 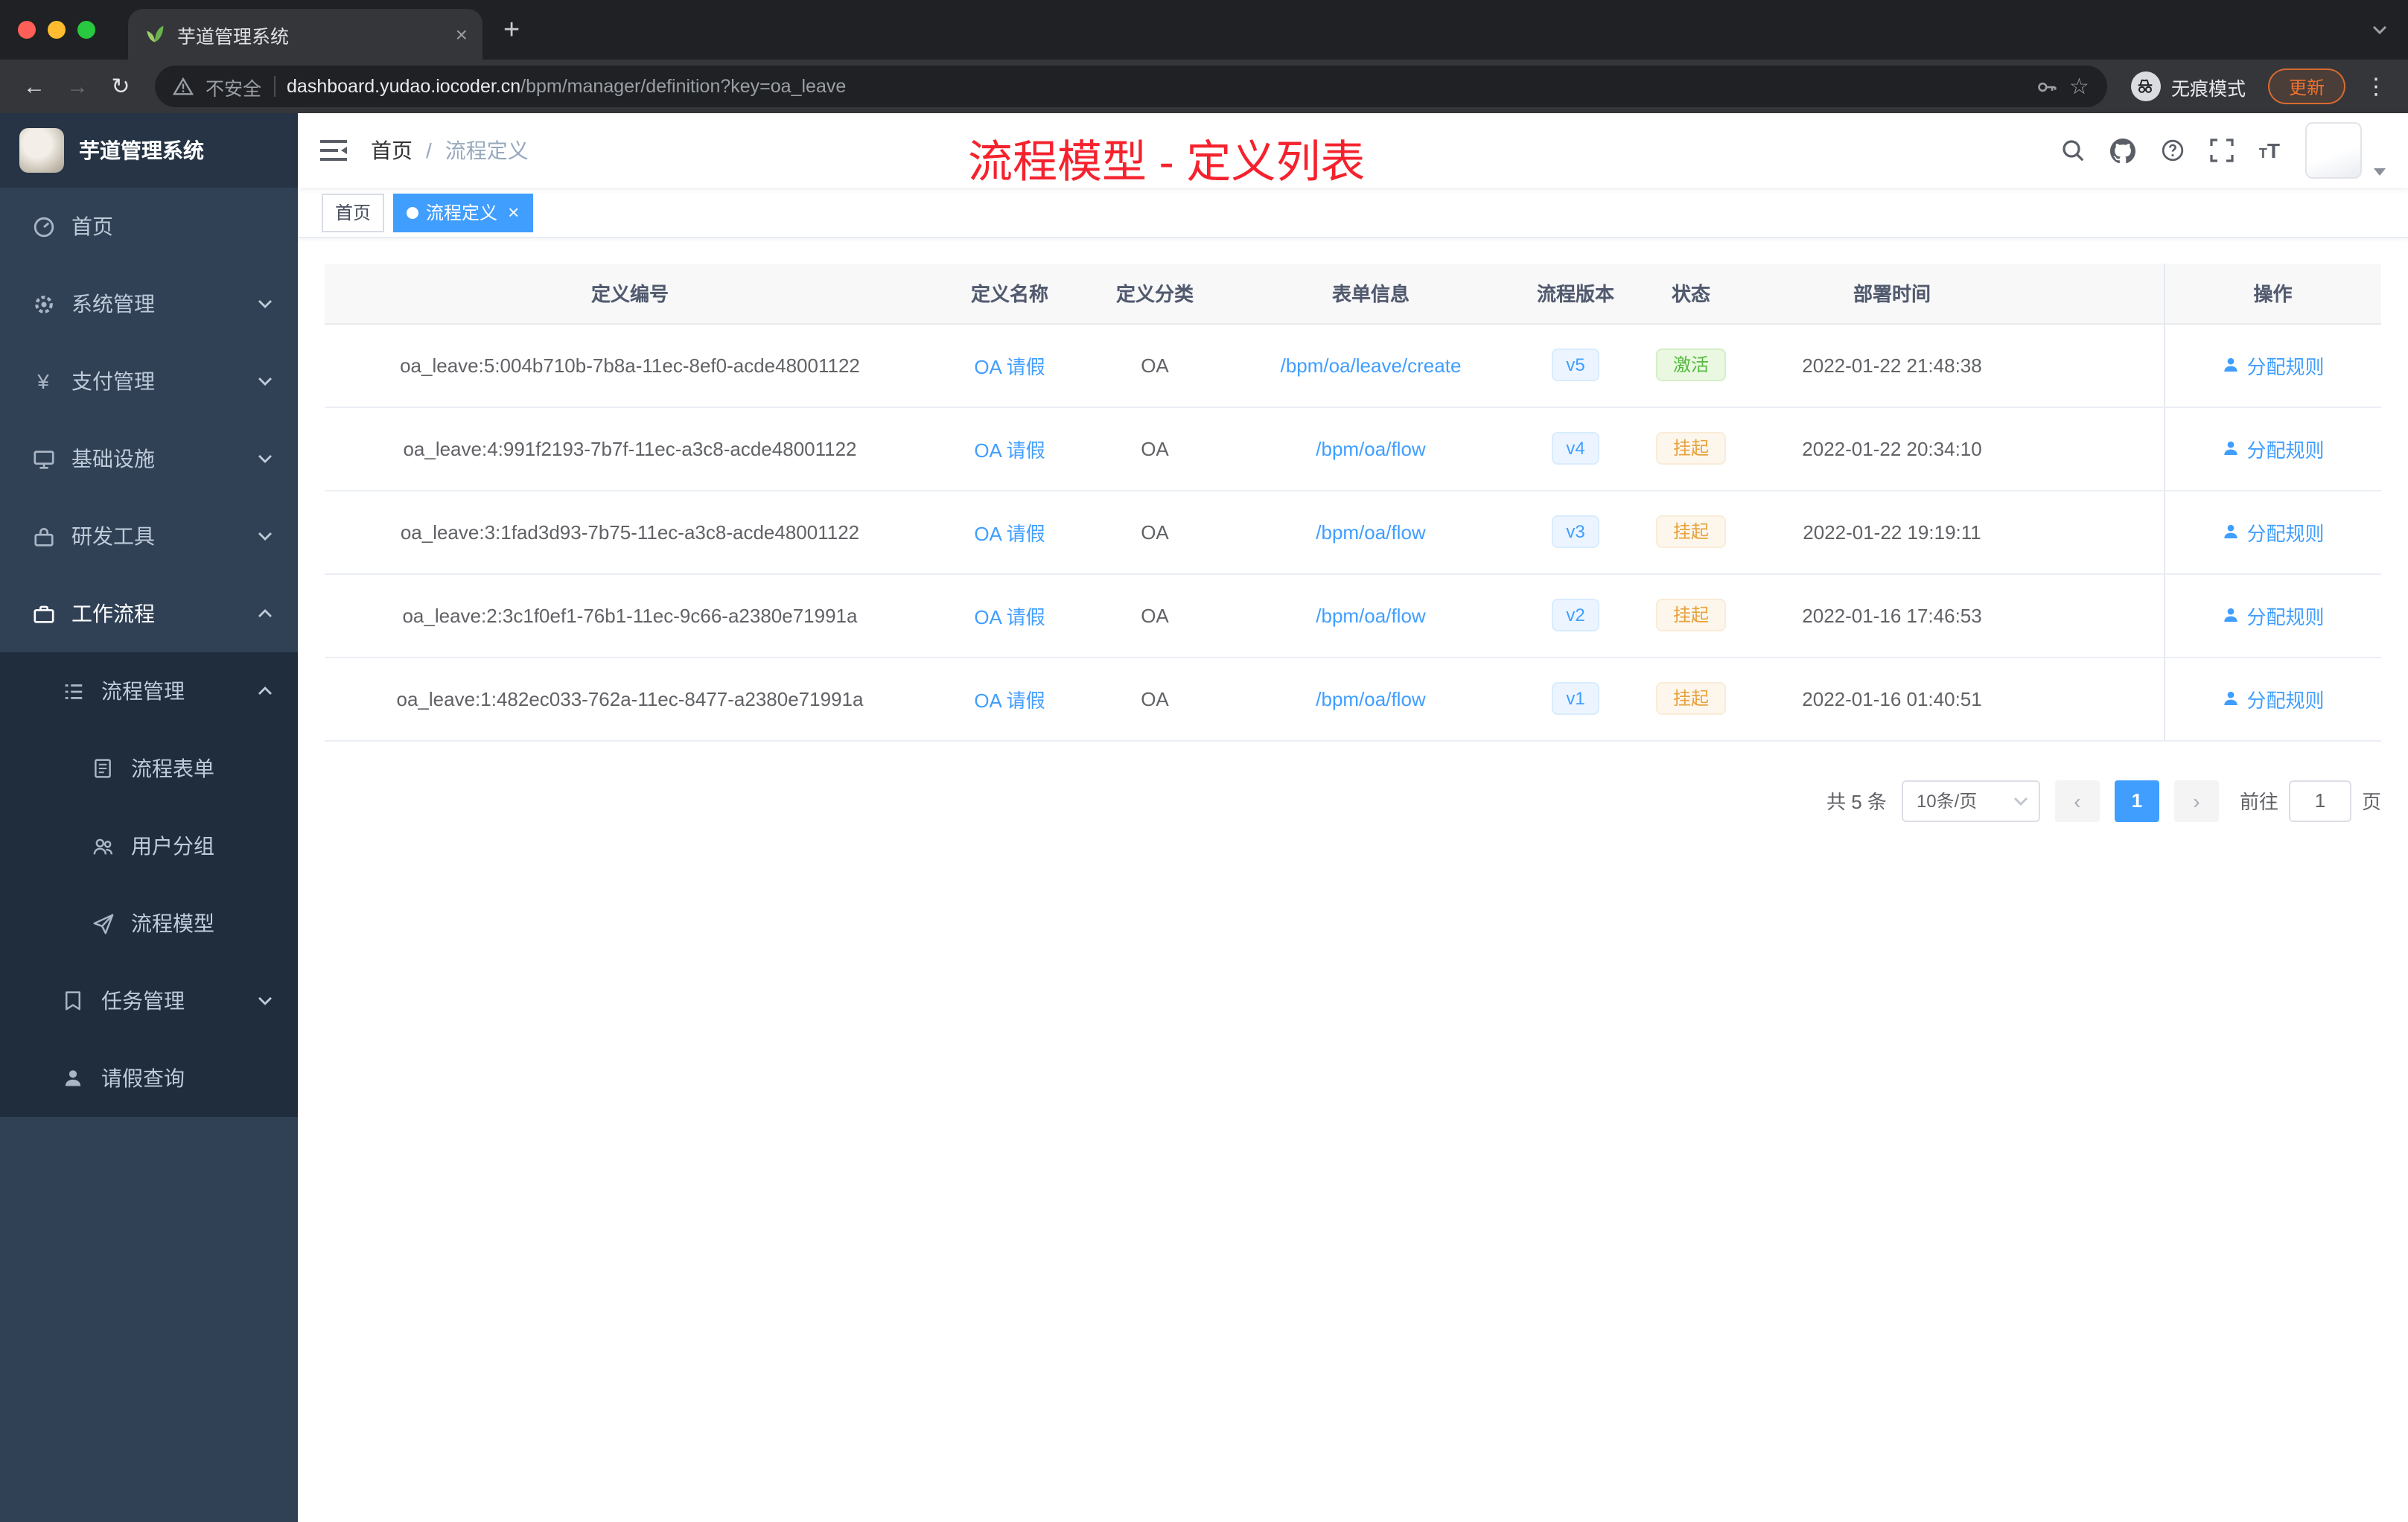 What do you see at coordinates (86, 30) in the screenshot?
I see `traffic-light-zoom` at bounding box center [86, 30].